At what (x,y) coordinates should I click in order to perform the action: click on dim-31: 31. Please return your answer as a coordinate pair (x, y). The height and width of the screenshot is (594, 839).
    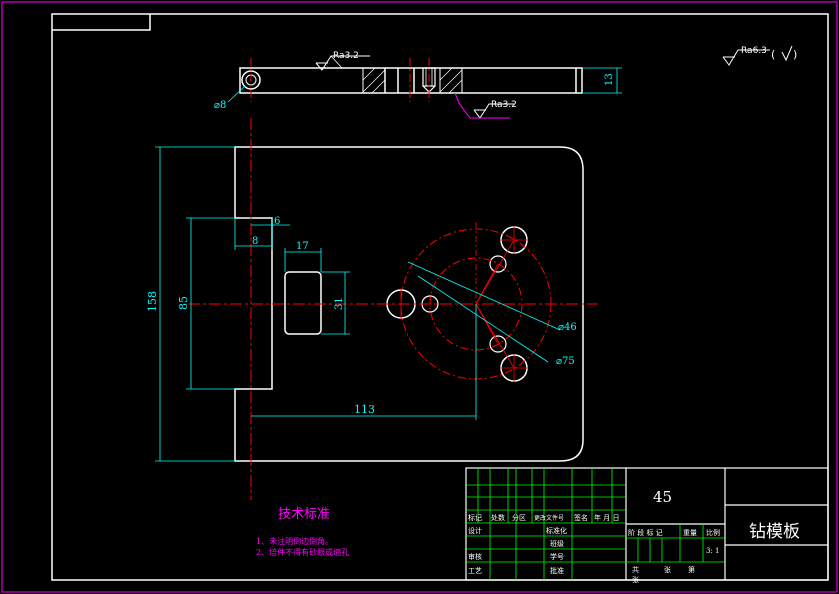
    Looking at the image, I should click on (339, 303).